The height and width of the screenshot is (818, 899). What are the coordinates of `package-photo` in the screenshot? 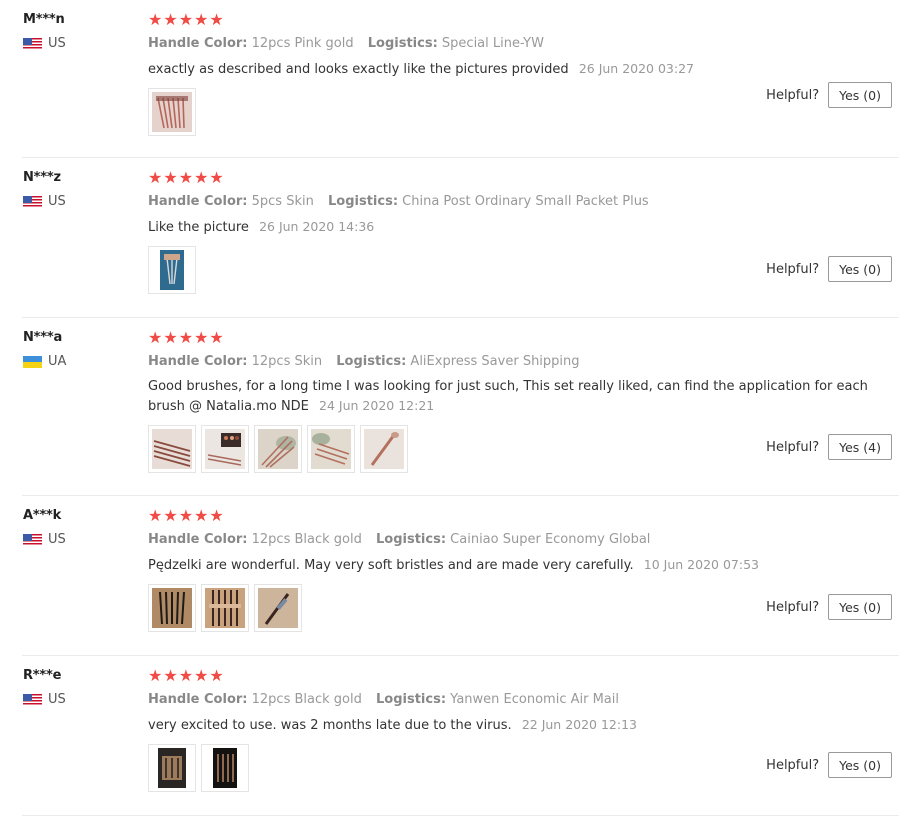 It's located at (225, 768).